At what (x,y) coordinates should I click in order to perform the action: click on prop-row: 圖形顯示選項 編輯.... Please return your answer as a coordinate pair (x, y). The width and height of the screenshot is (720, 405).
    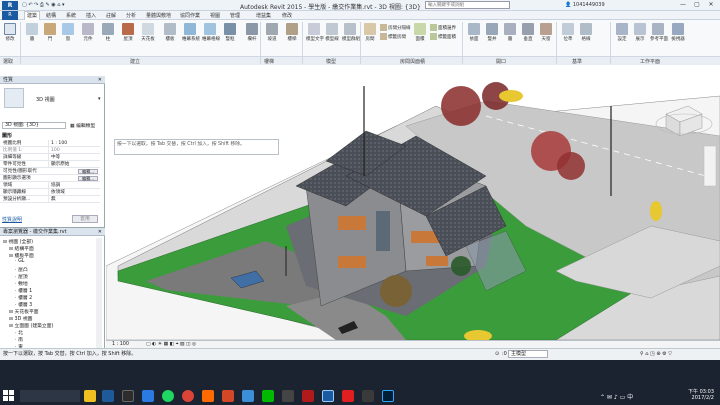
    Looking at the image, I should click on (50, 178).